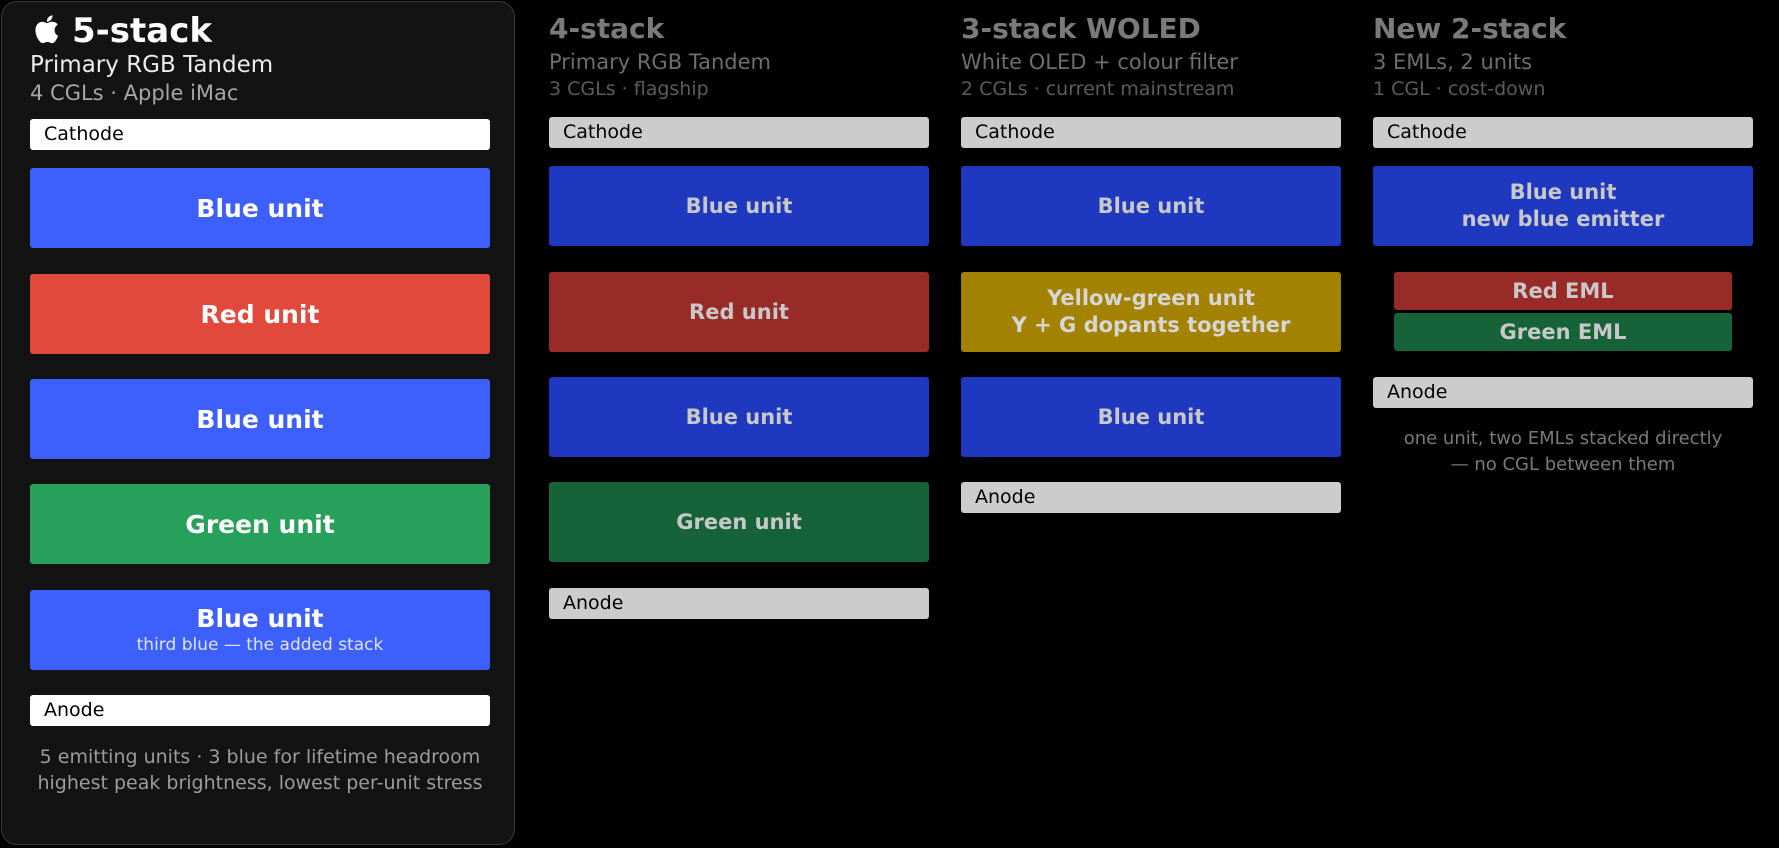 The image size is (1779, 848). I want to click on stack-meta: 3 CGLs · flagship, so click(629, 89).